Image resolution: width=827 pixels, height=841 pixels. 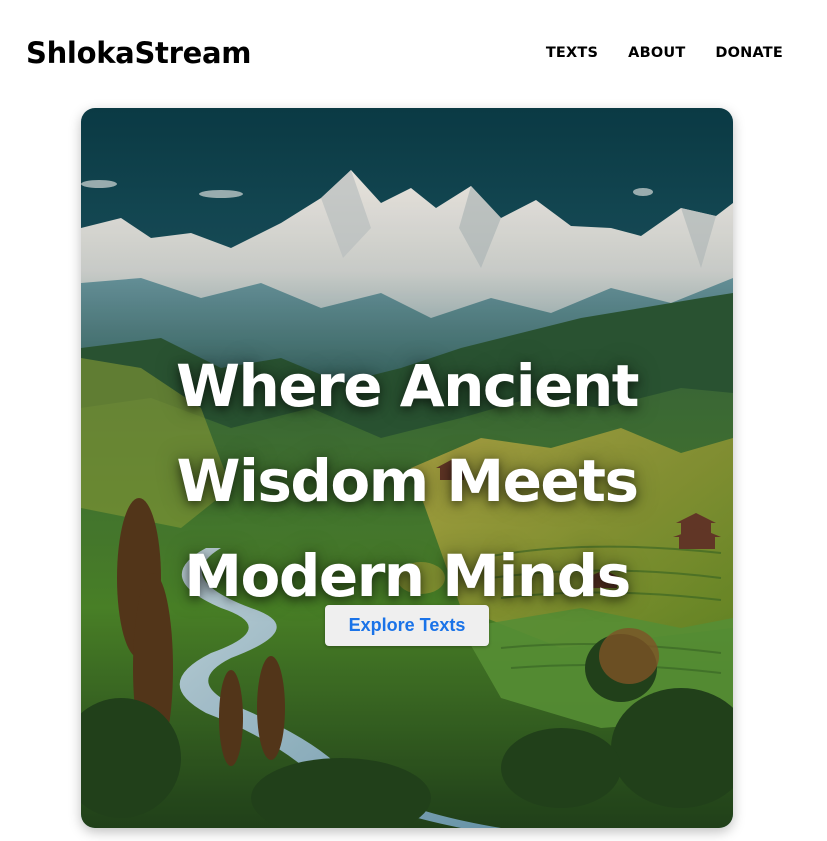 What do you see at coordinates (407, 385) in the screenshot?
I see `headline-line-1: Where Ancient` at bounding box center [407, 385].